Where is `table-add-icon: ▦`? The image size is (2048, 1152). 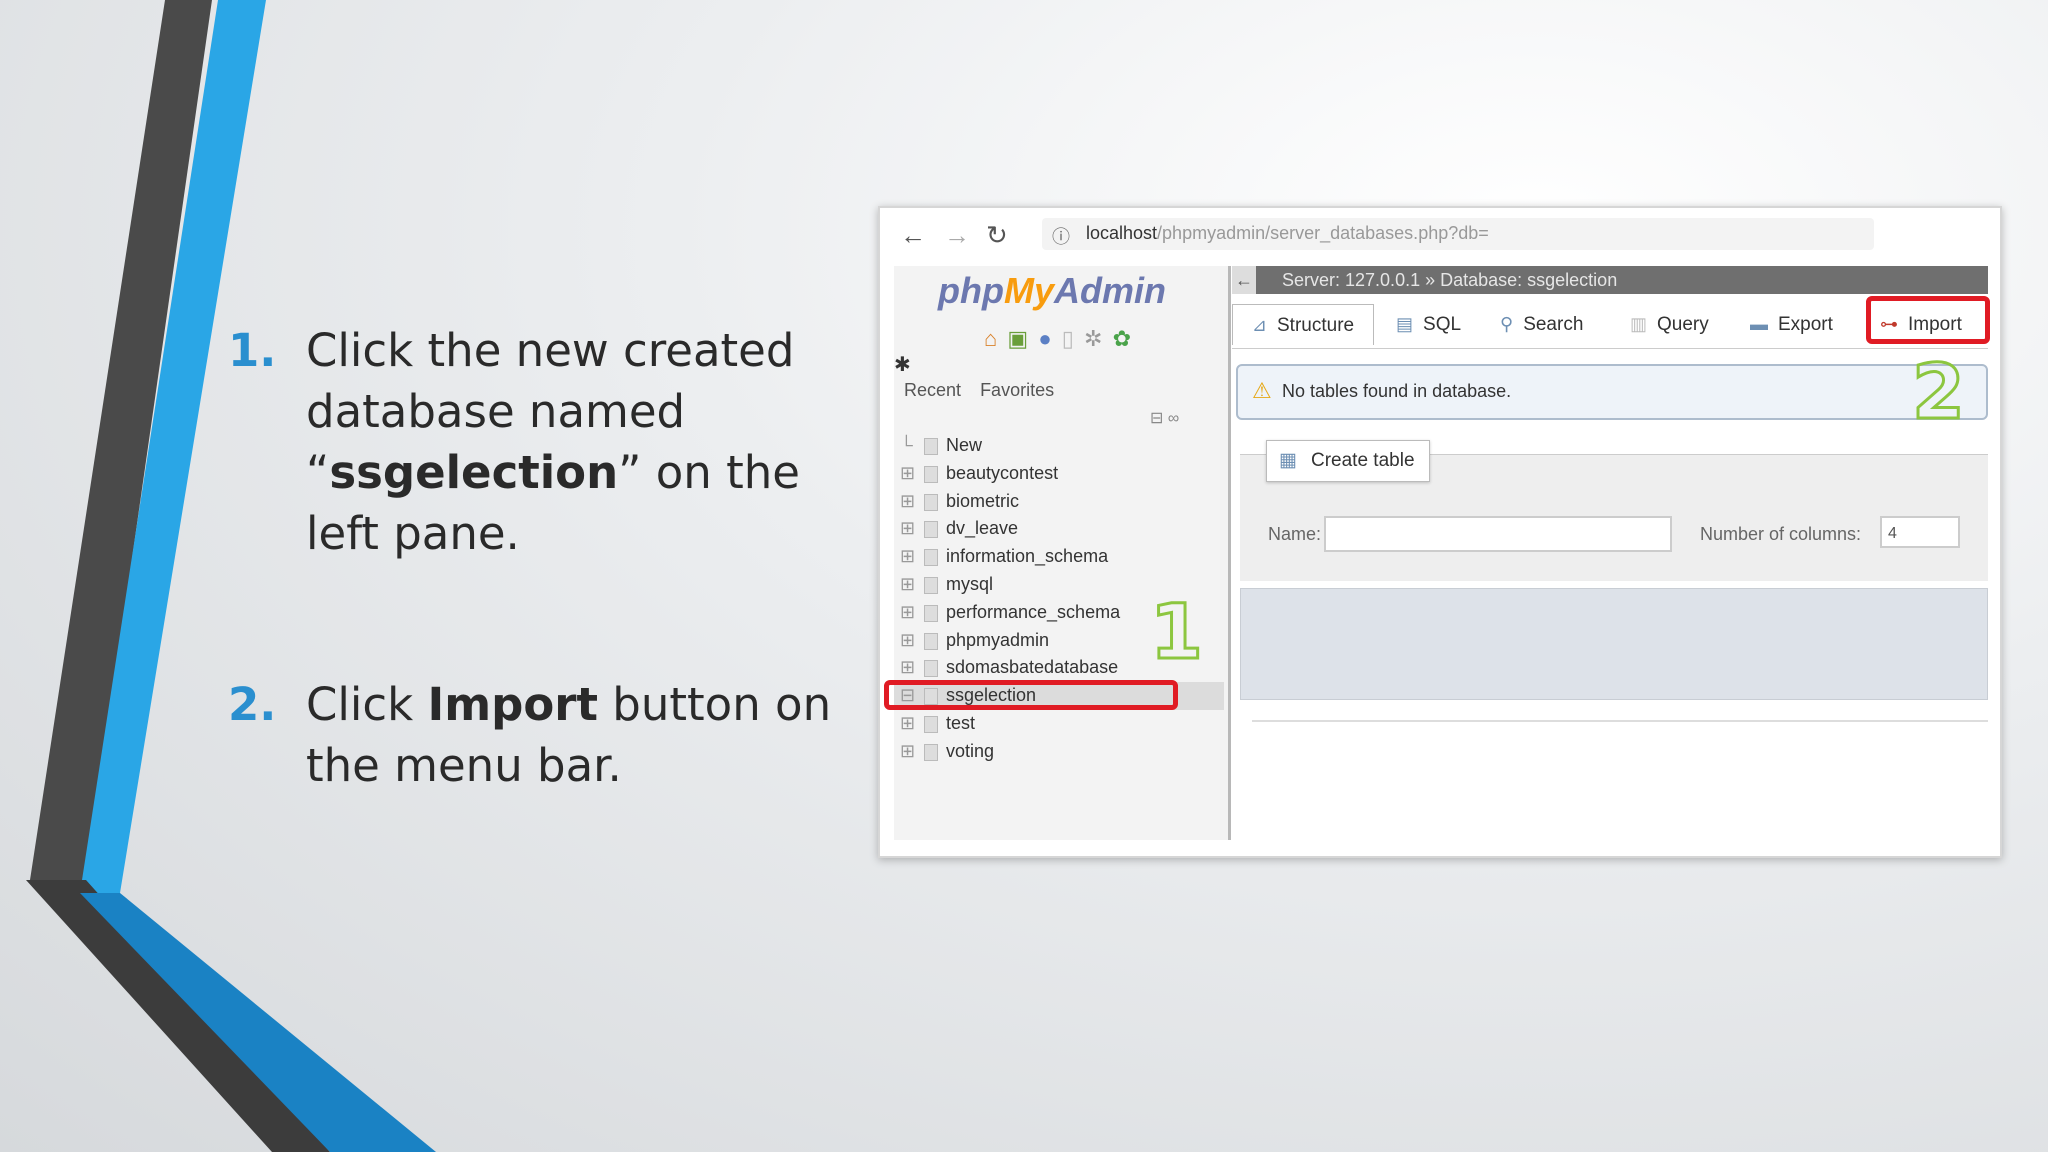
table-add-icon: ▦ is located at coordinates (1288, 460).